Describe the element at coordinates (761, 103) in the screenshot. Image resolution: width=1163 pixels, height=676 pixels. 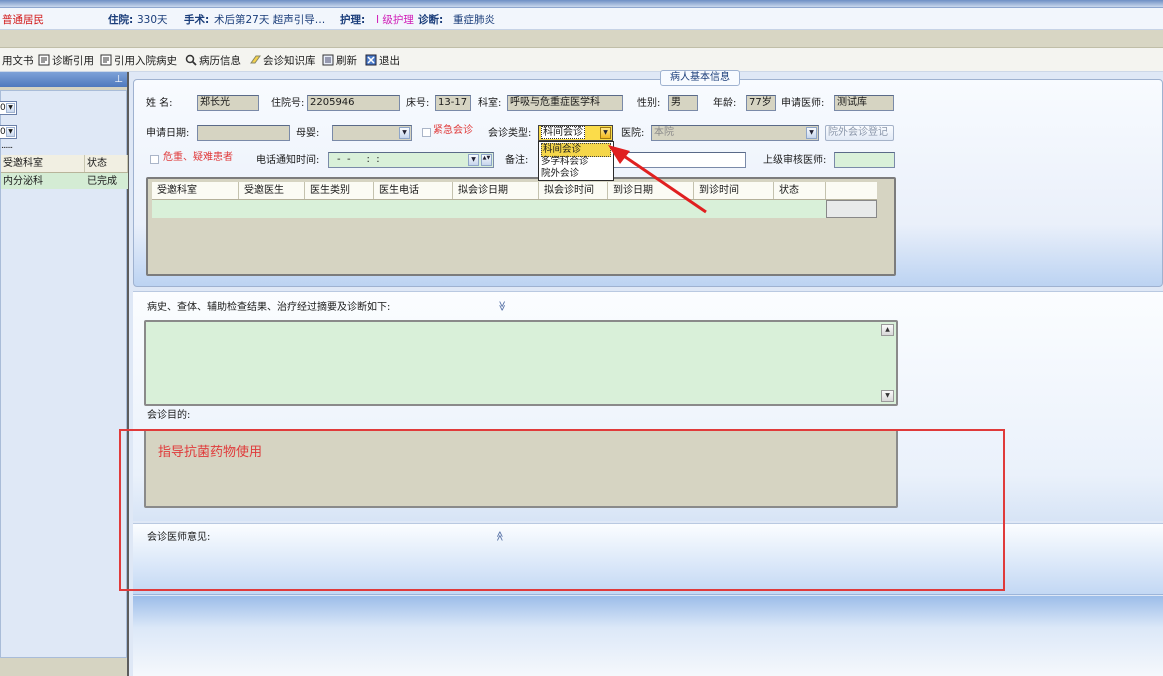
I see `age-field: 77岁` at that location.